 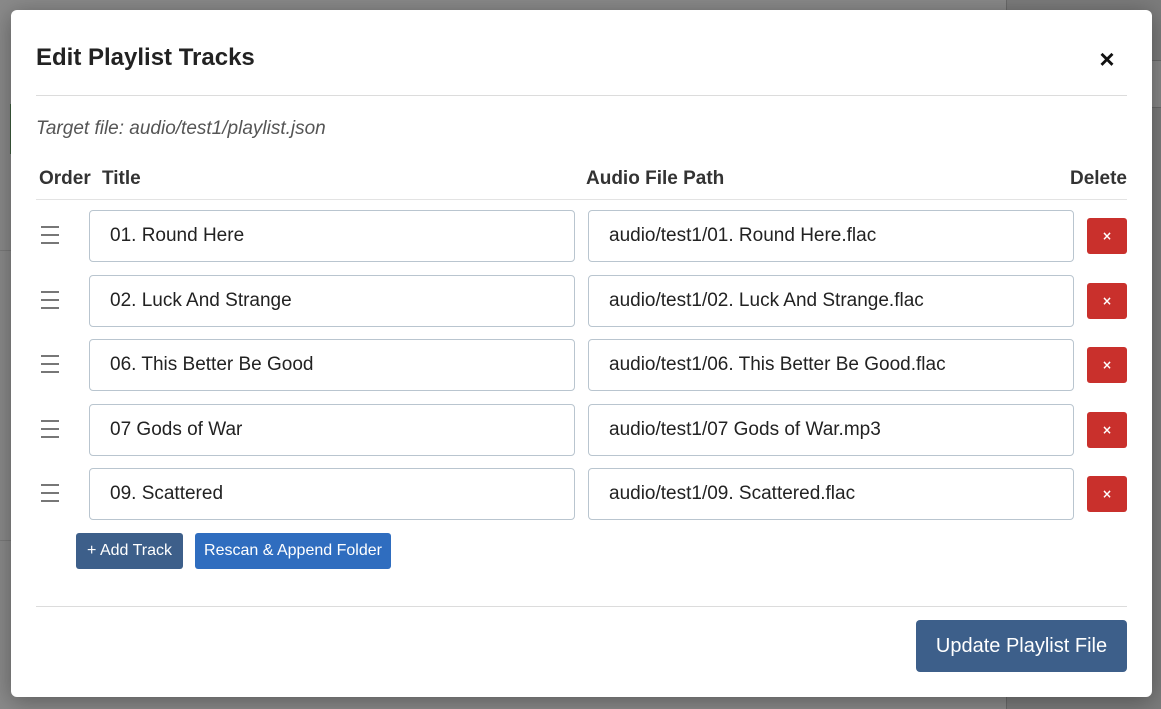 I want to click on footer-divider, so click(x=581, y=606).